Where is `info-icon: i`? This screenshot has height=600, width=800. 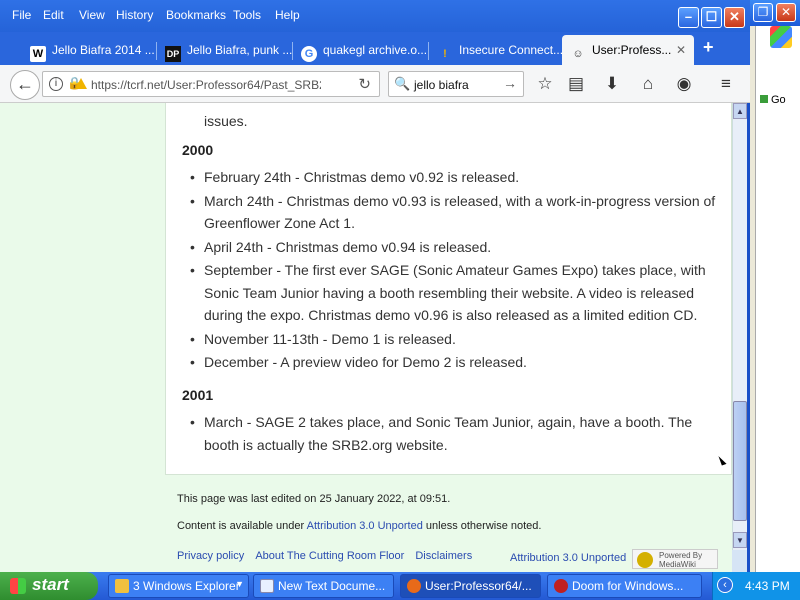
info-icon: i is located at coordinates (56, 84).